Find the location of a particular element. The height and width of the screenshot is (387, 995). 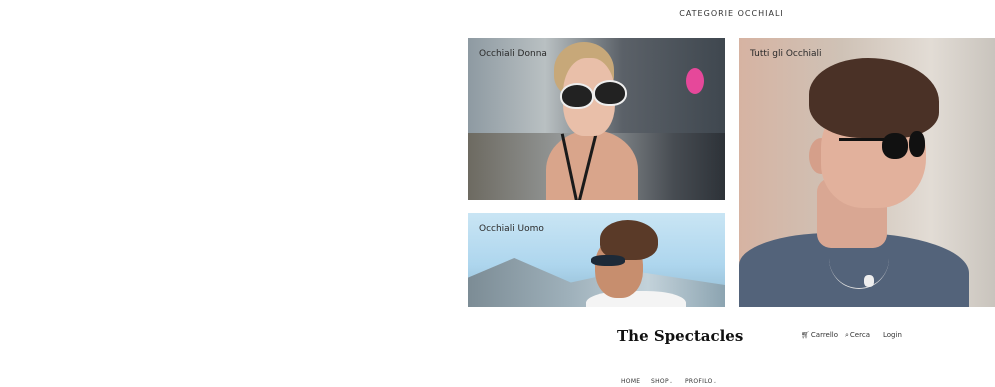

category-label-tutti: Tutti gli Occhiali is located at coordinates (786, 54).